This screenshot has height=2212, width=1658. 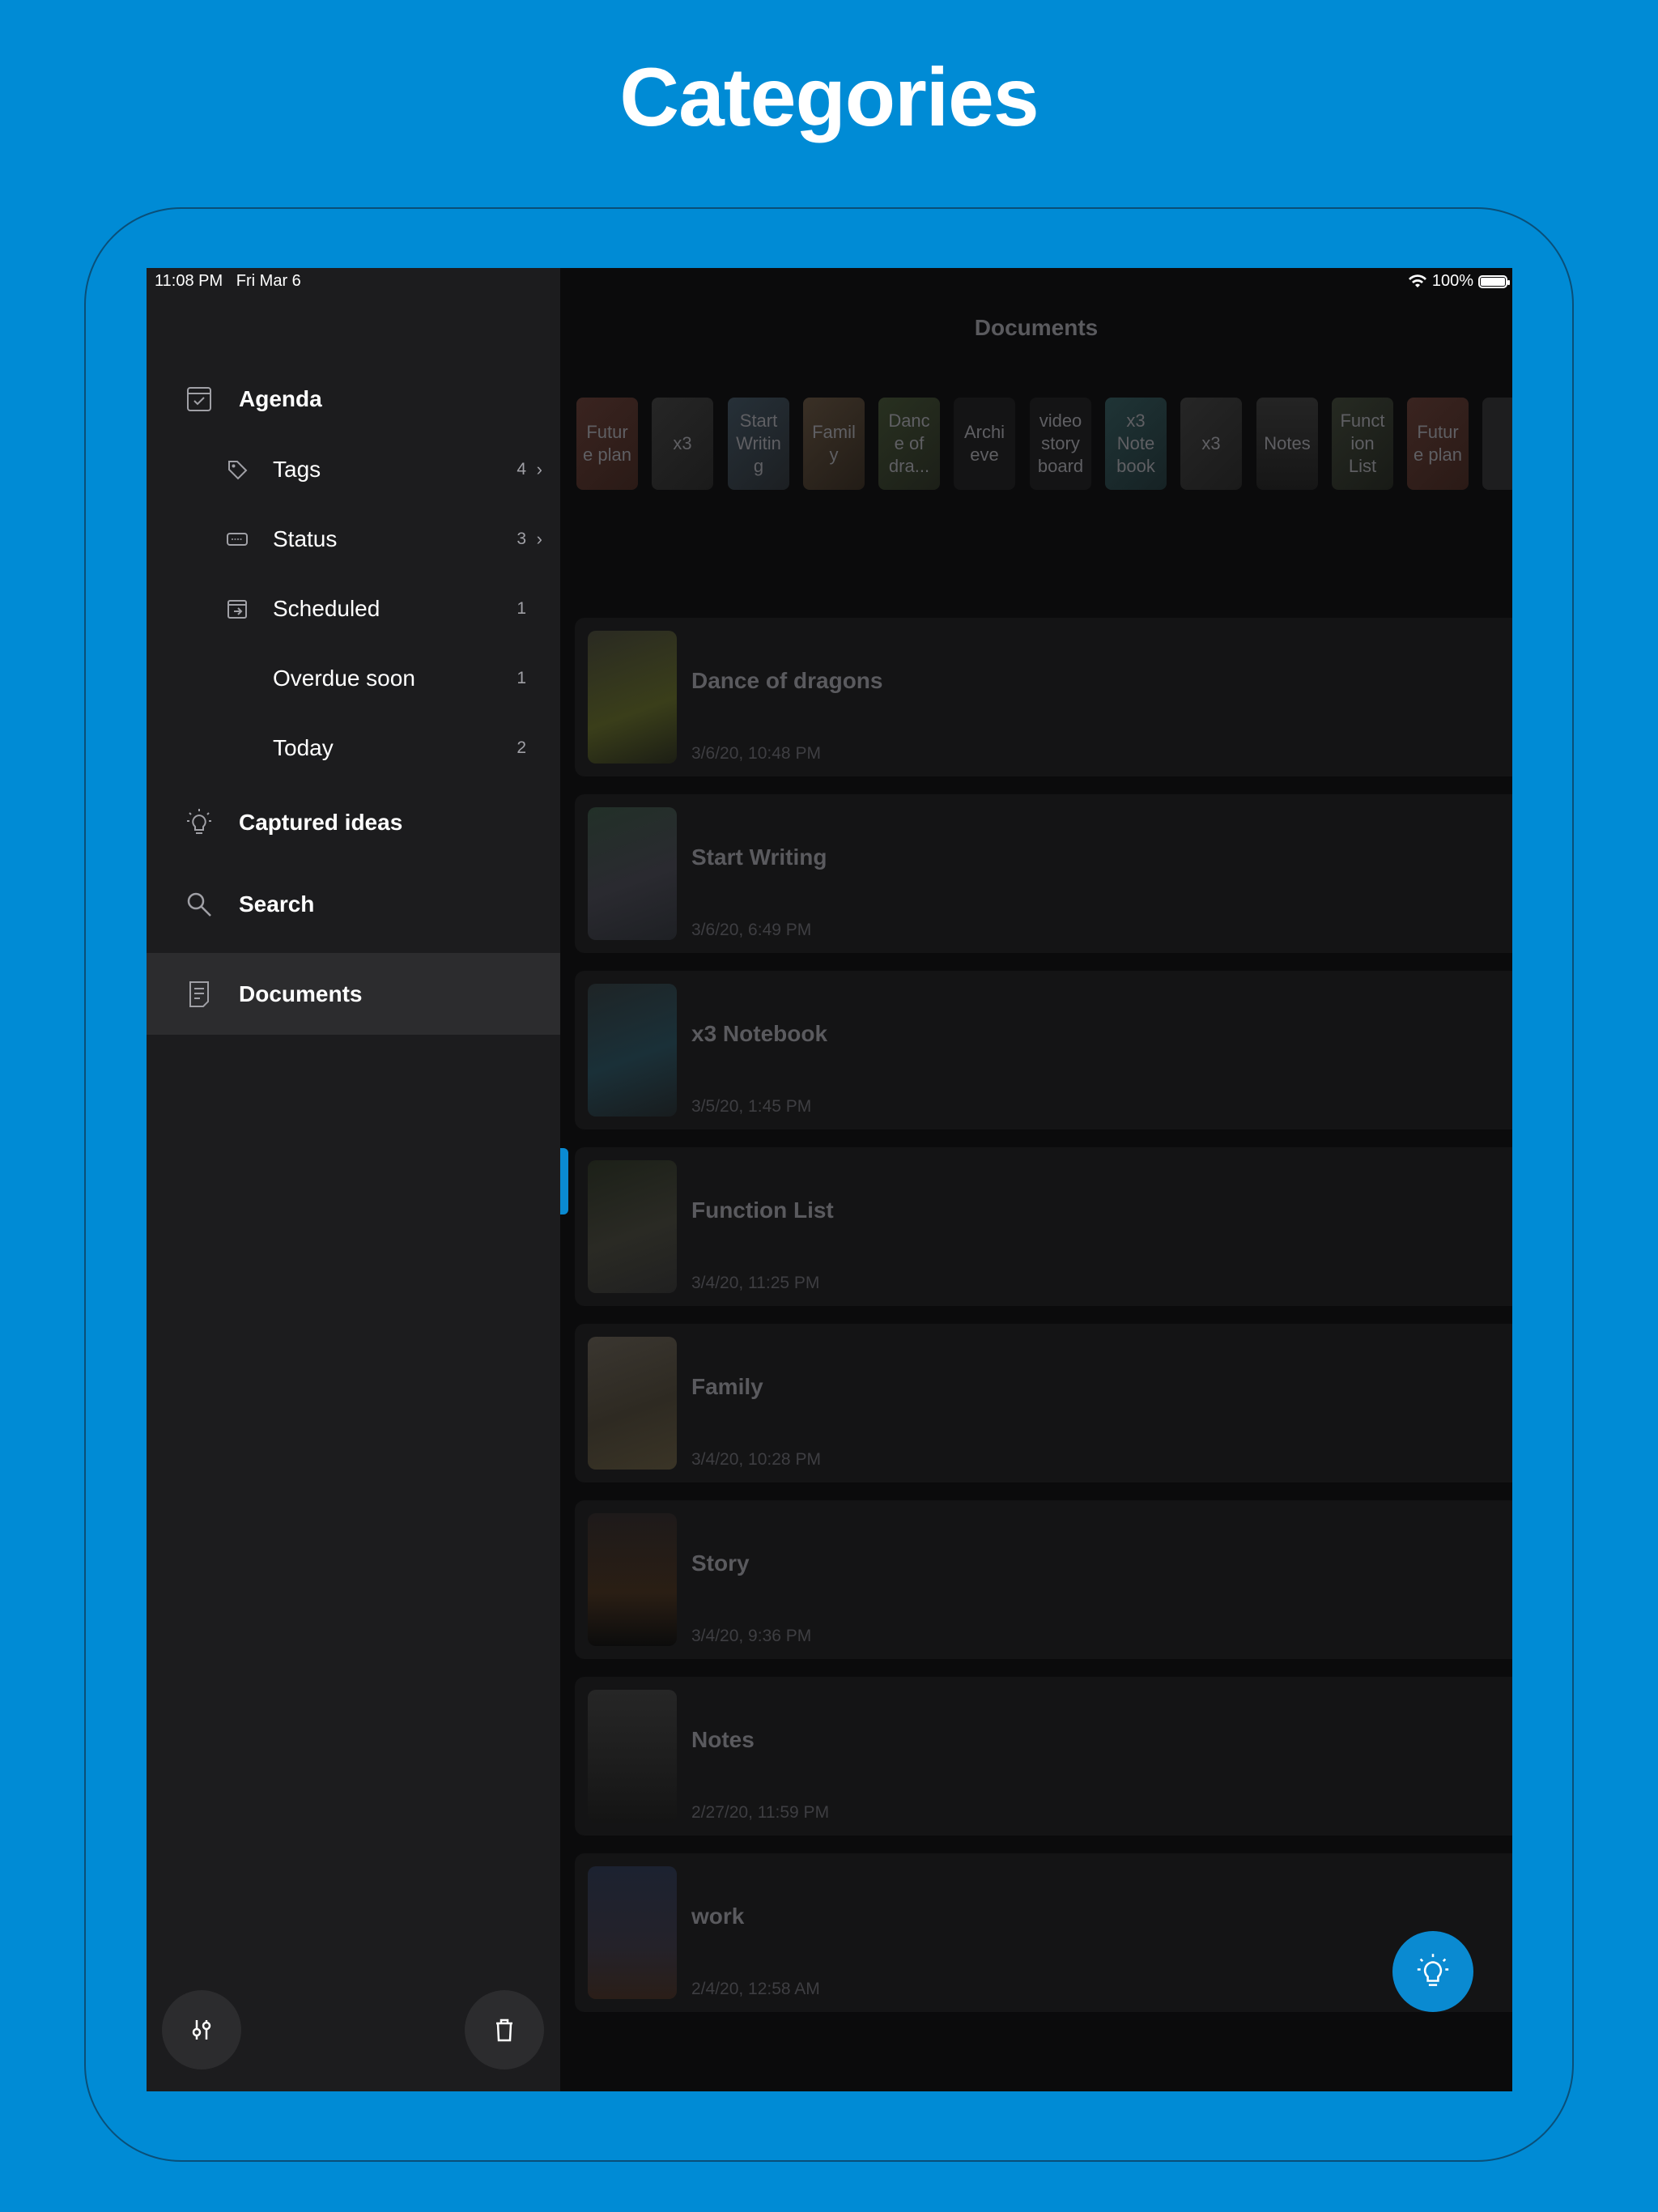 I want to click on capture-idea-button, so click(x=1432, y=1972).